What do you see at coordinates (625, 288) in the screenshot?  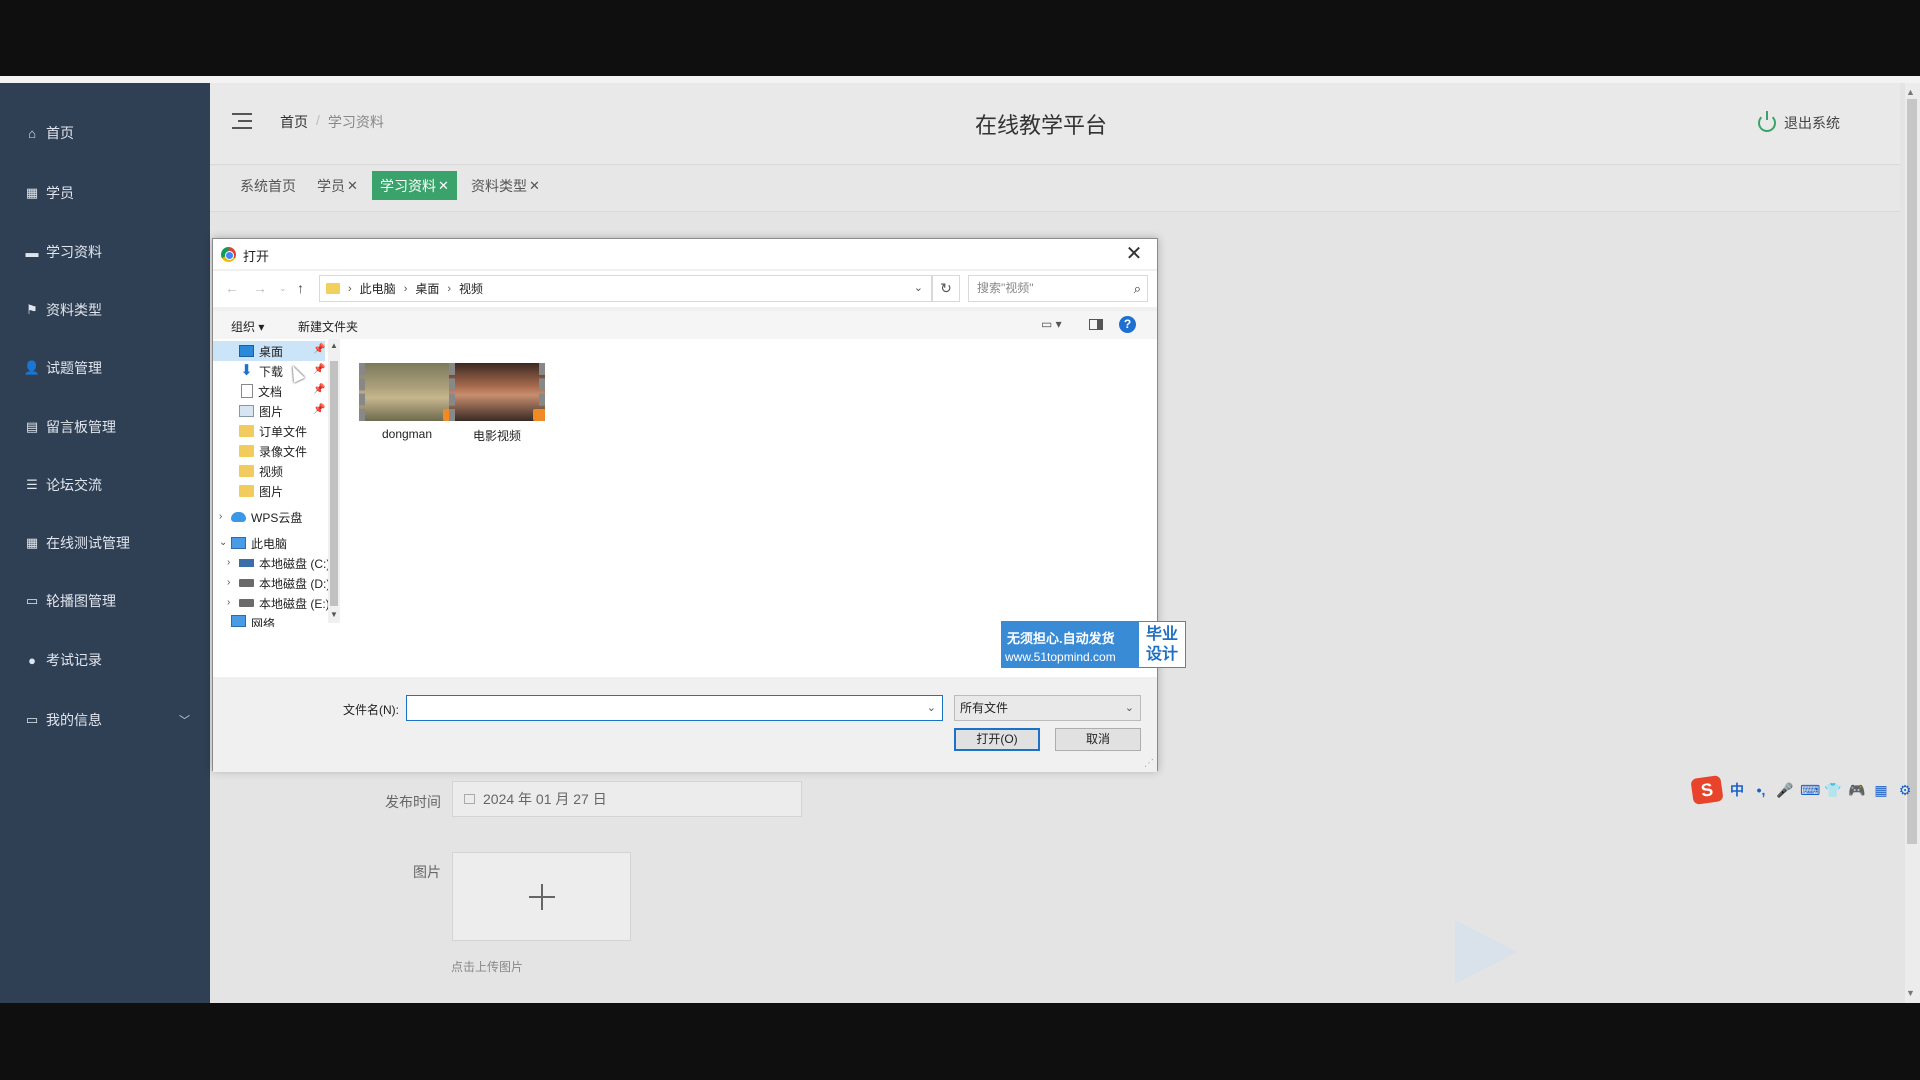 I see `address-bar: › 此电脑 › 桌面 › 视频 ⌄` at bounding box center [625, 288].